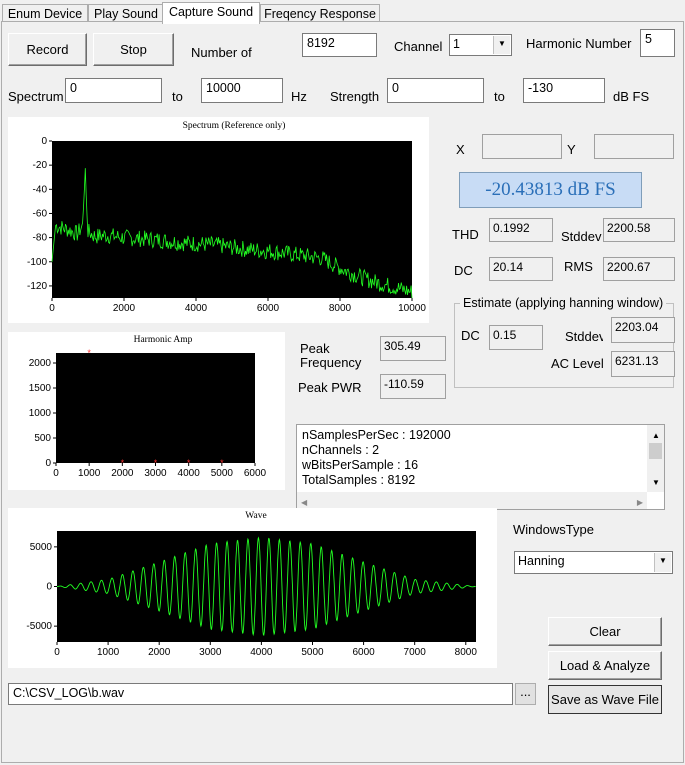 The height and width of the screenshot is (765, 685). What do you see at coordinates (133, 49) in the screenshot?
I see `stop-button: Stop` at bounding box center [133, 49].